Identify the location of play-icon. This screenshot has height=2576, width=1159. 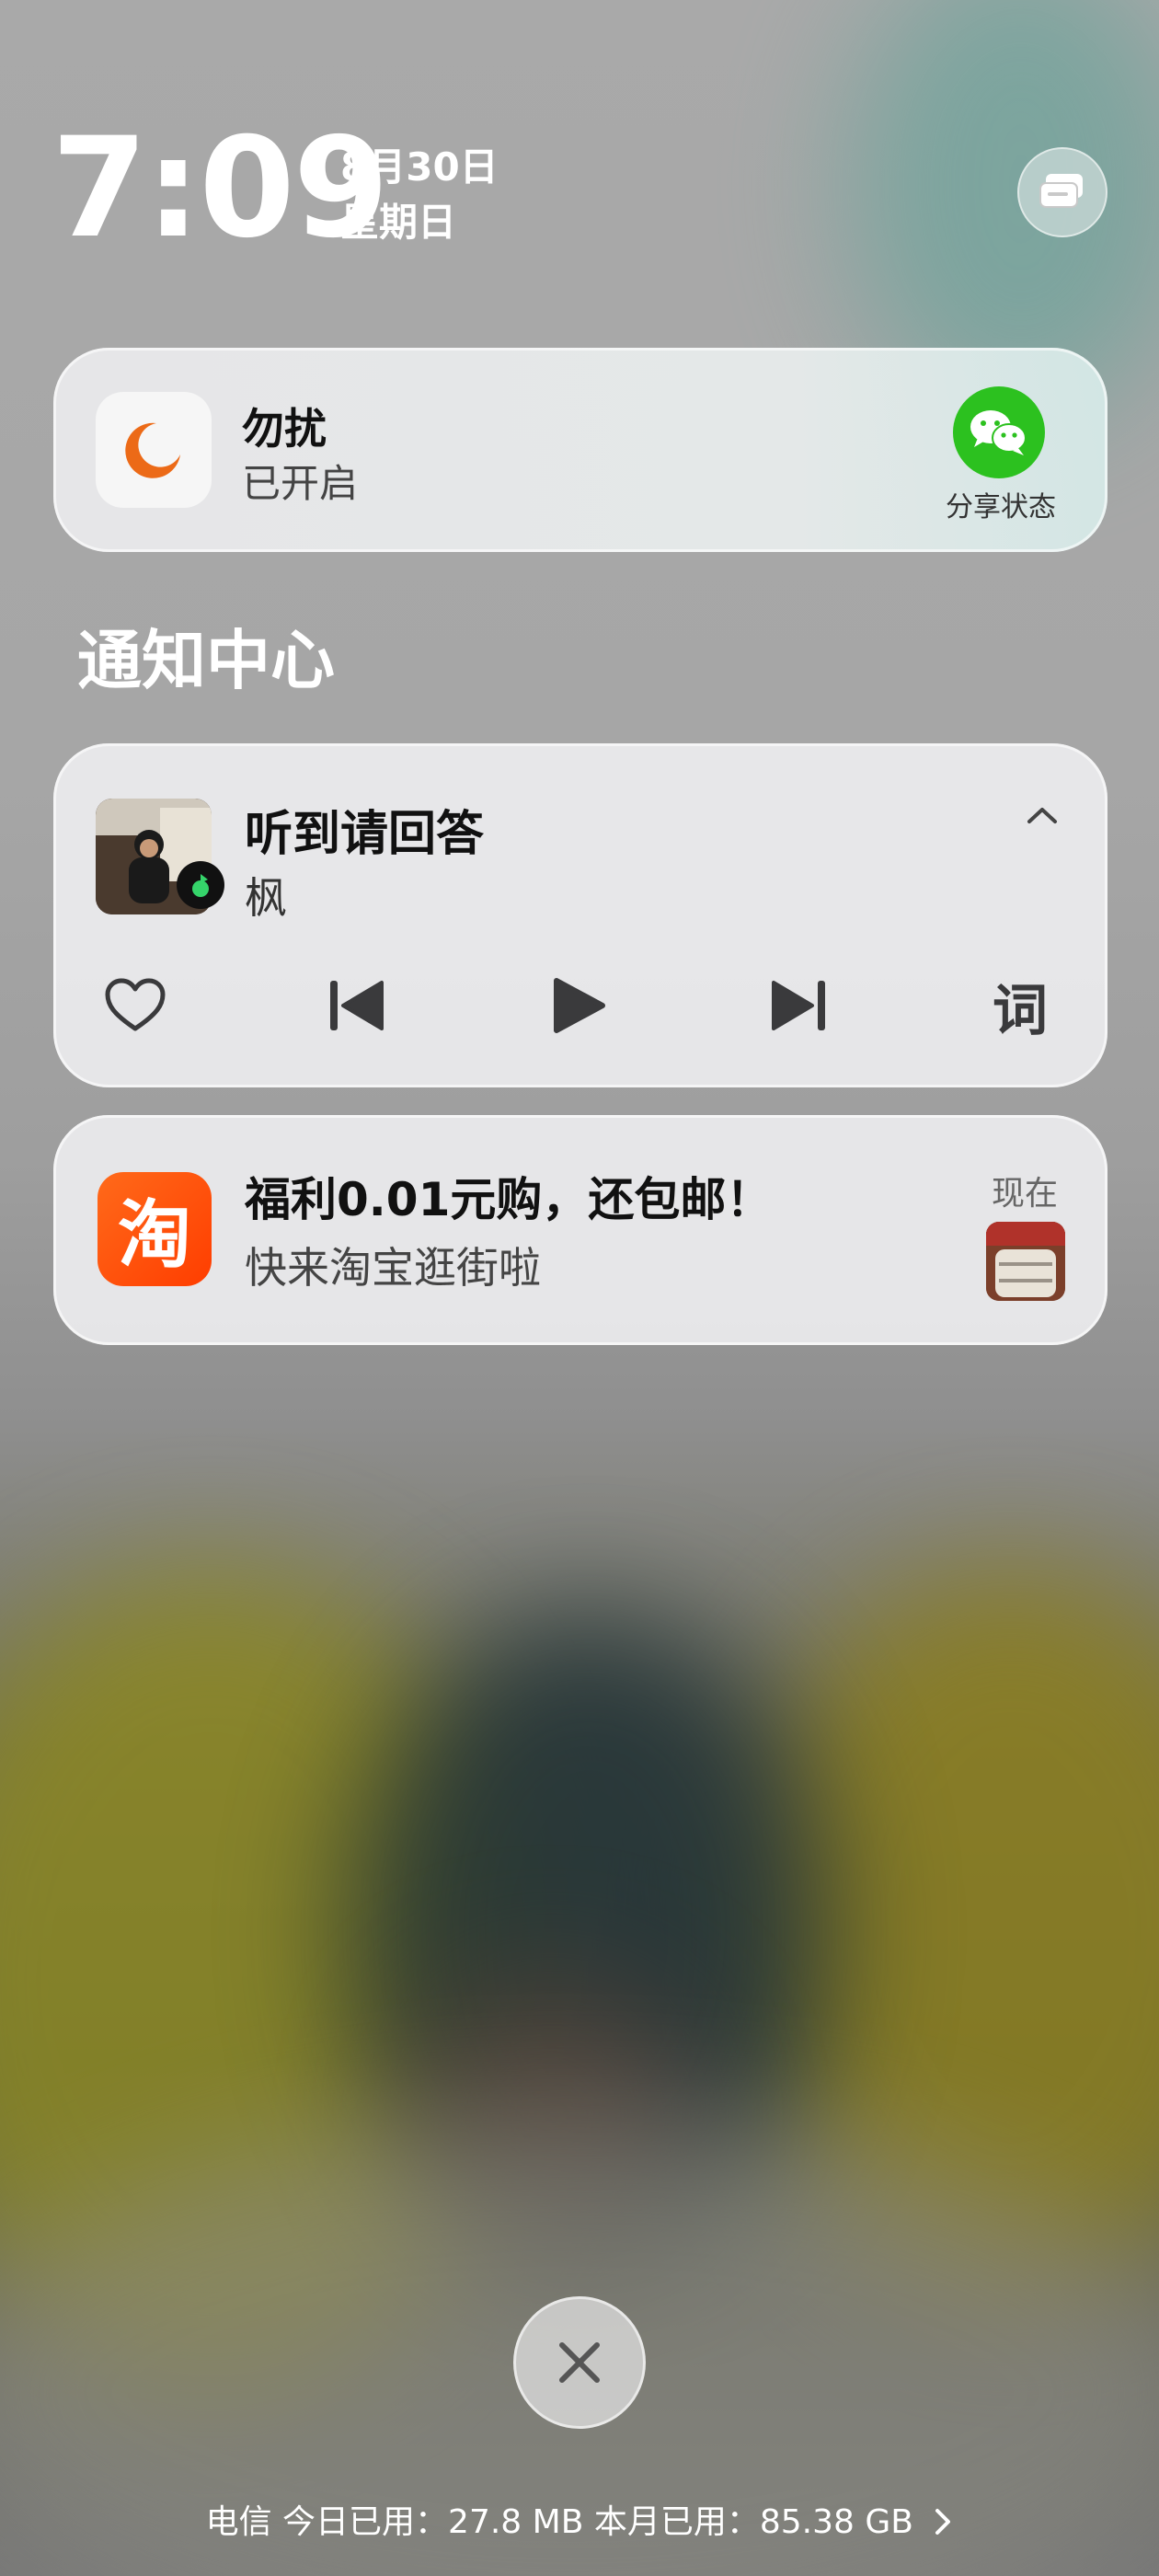
(579, 1005).